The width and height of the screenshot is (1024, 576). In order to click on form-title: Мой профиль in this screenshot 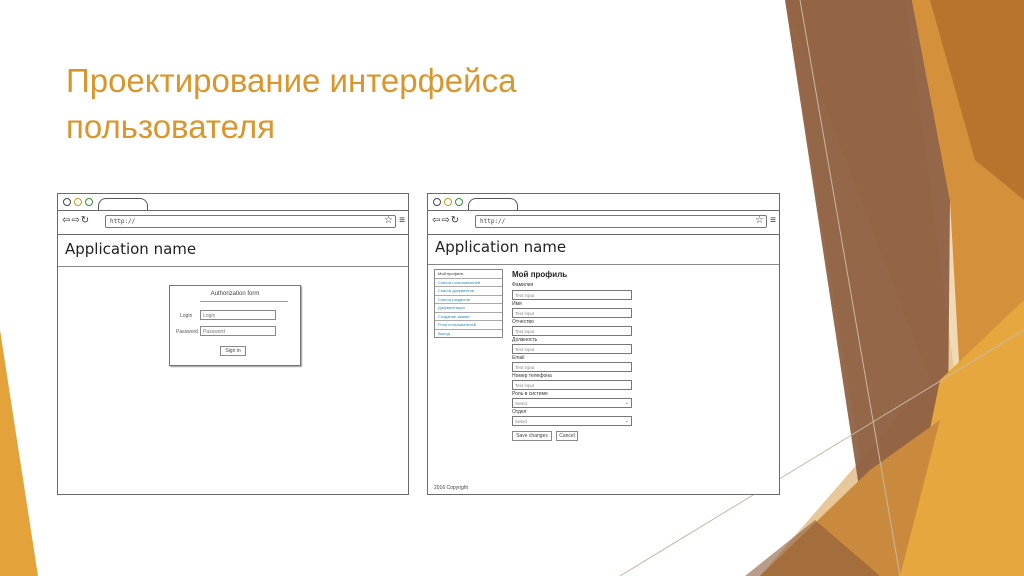, I will do `click(540, 274)`.